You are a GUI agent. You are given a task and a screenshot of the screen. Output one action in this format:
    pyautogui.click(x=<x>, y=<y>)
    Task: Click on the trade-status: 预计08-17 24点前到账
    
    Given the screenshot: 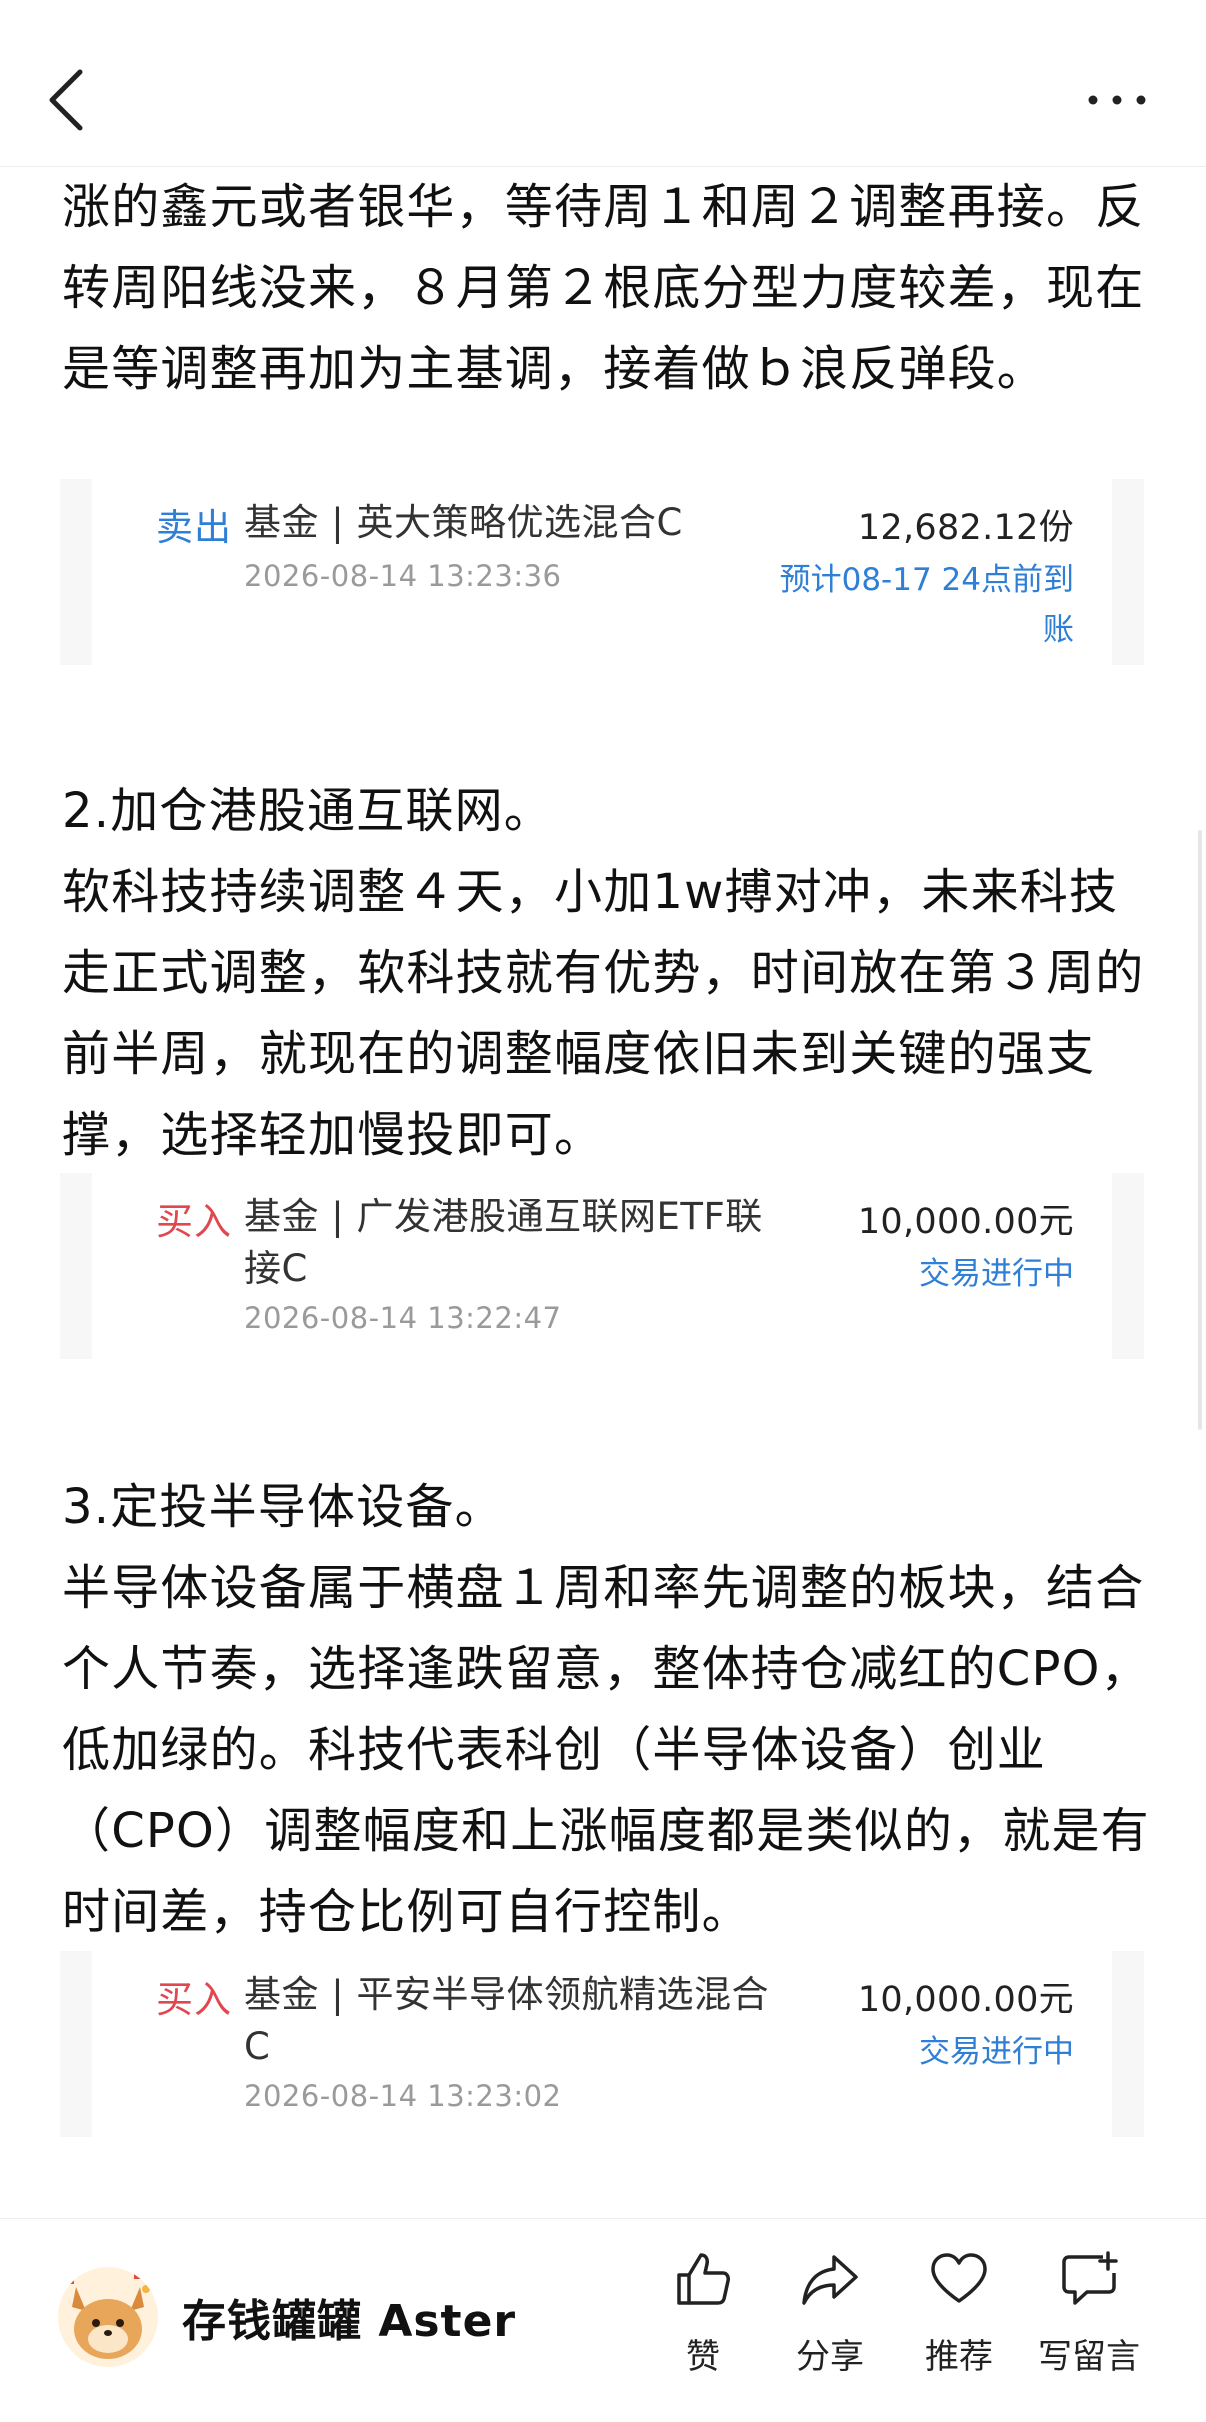 What is the action you would take?
    pyautogui.click(x=926, y=605)
    